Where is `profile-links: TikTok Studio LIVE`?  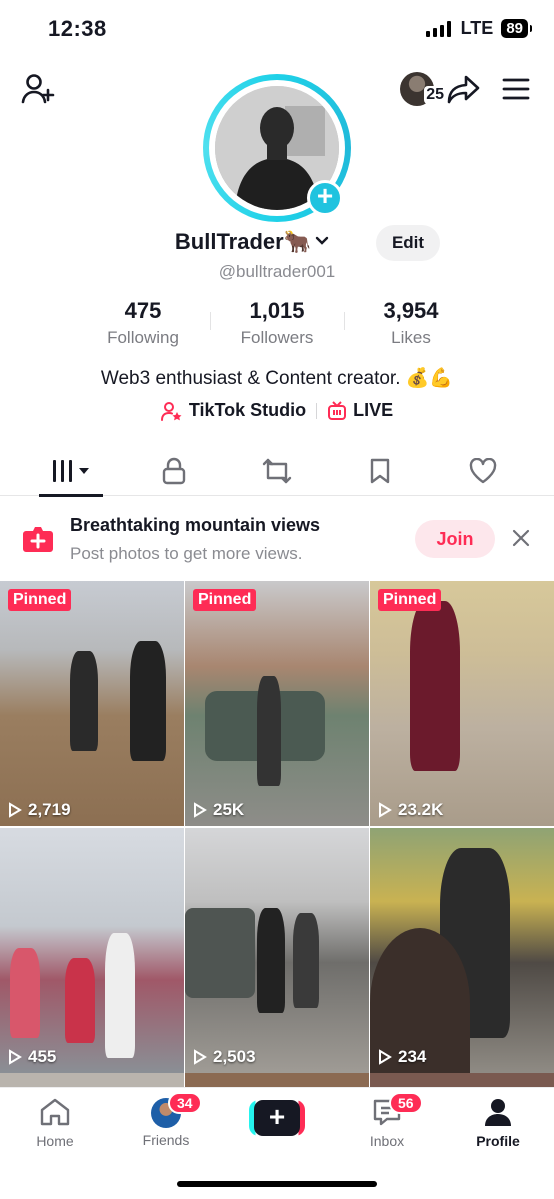 profile-links: TikTok Studio LIVE is located at coordinates (277, 410).